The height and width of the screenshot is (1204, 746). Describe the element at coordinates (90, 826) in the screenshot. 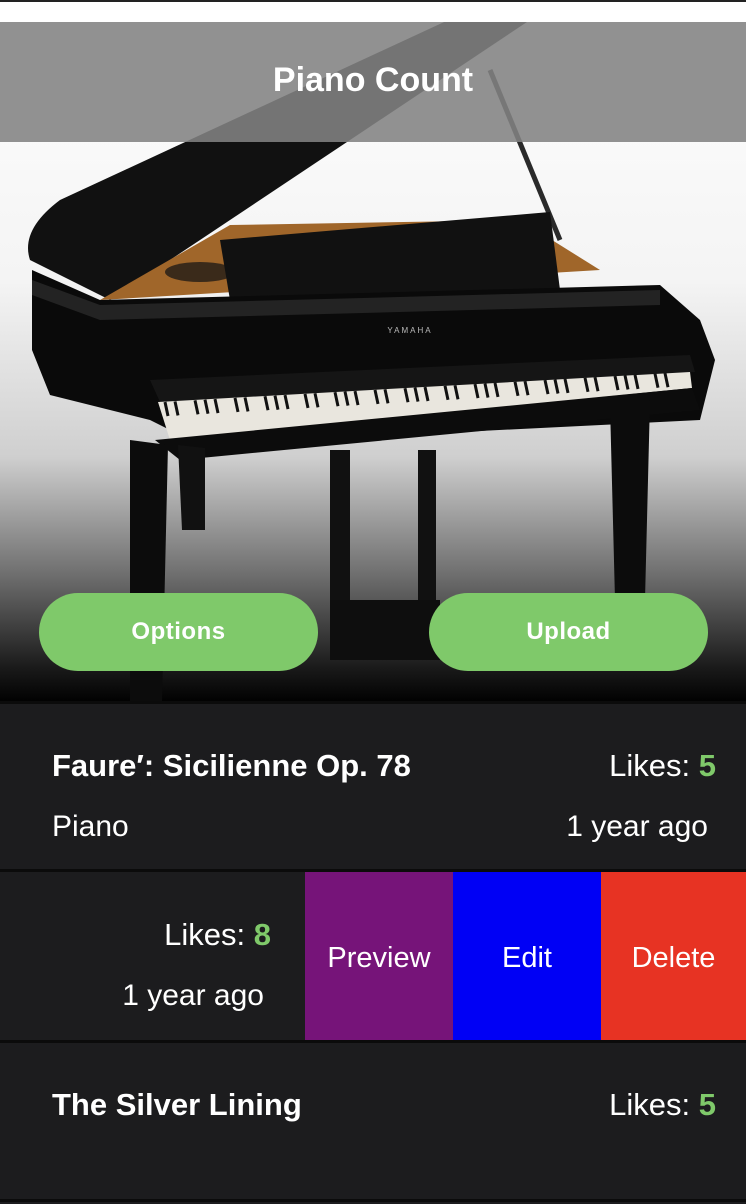

I see `item-subtitle: Piano` at that location.